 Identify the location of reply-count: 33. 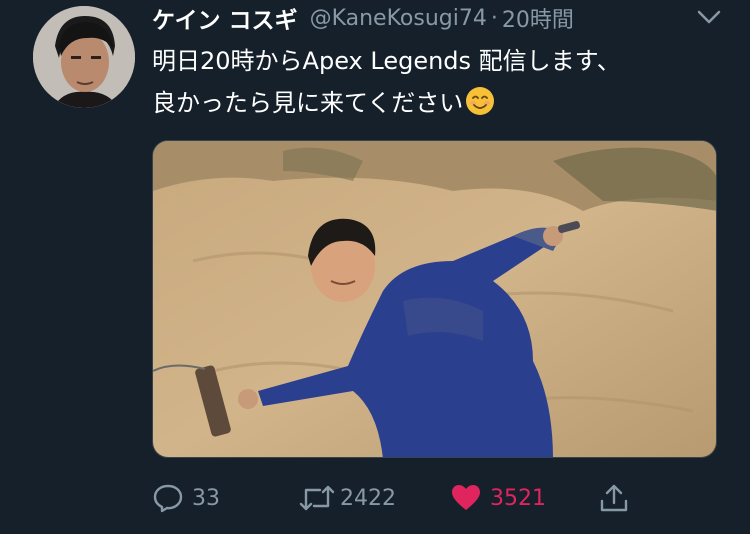
(206, 498).